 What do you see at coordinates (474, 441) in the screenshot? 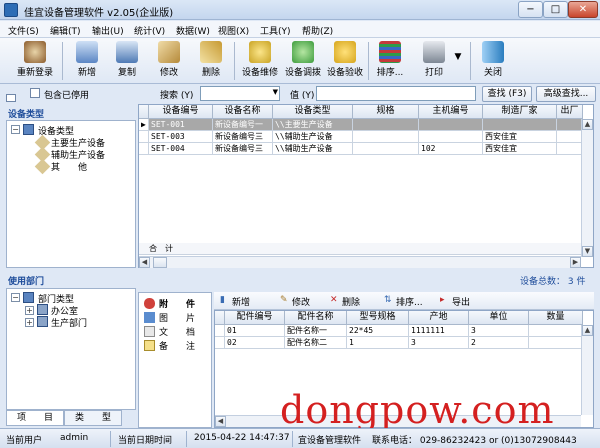
I see `status-phone: 联系电话： 029-86232423 or (0)13072908443` at bounding box center [474, 441].